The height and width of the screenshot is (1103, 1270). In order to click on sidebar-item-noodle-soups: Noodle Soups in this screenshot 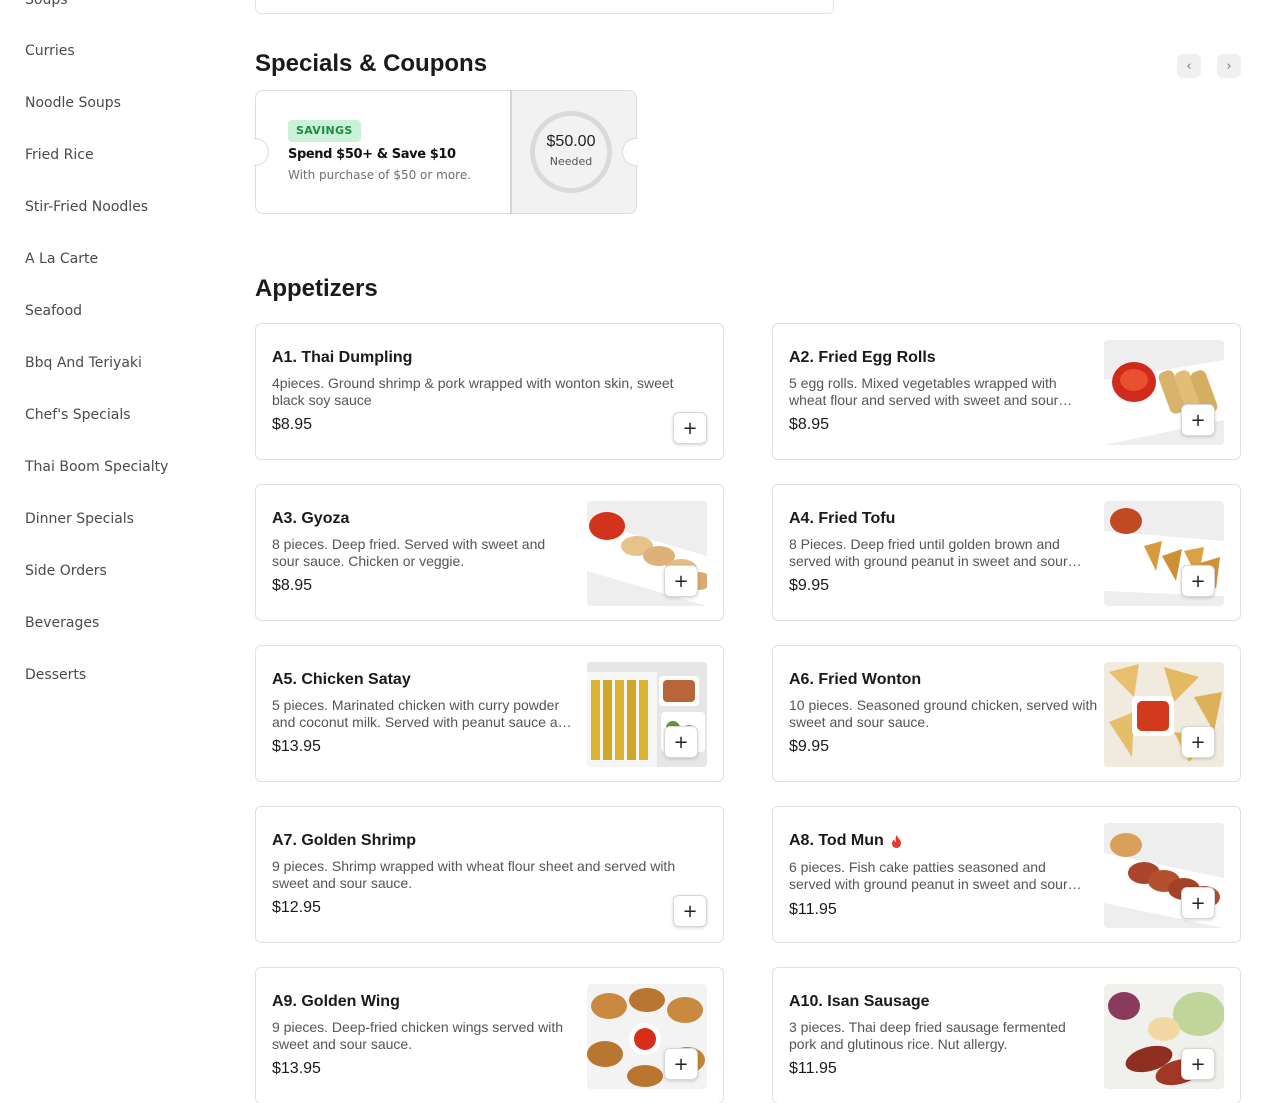, I will do `click(73, 103)`.